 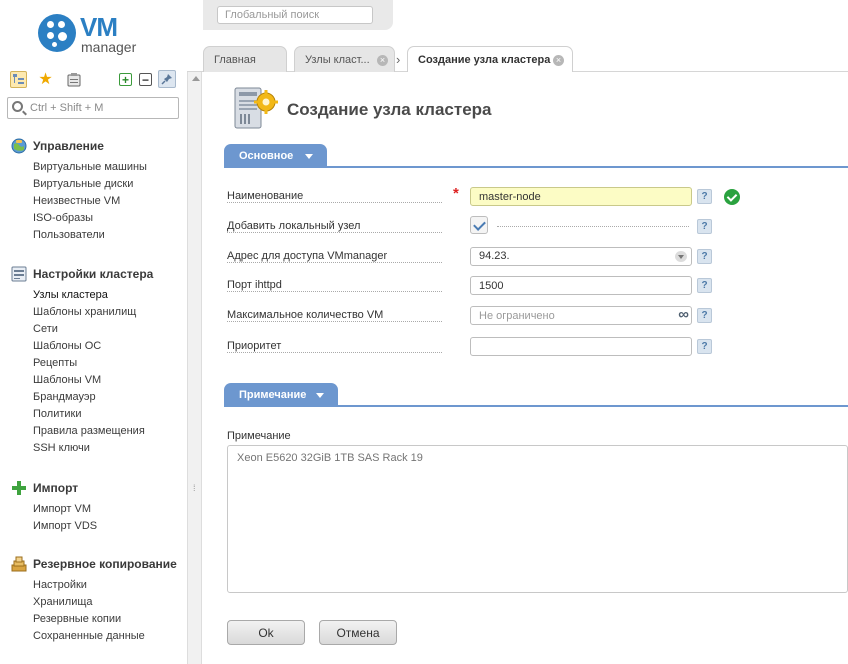 What do you see at coordinates (398, 59) in the screenshot?
I see `chevron-right-icon: ›` at bounding box center [398, 59].